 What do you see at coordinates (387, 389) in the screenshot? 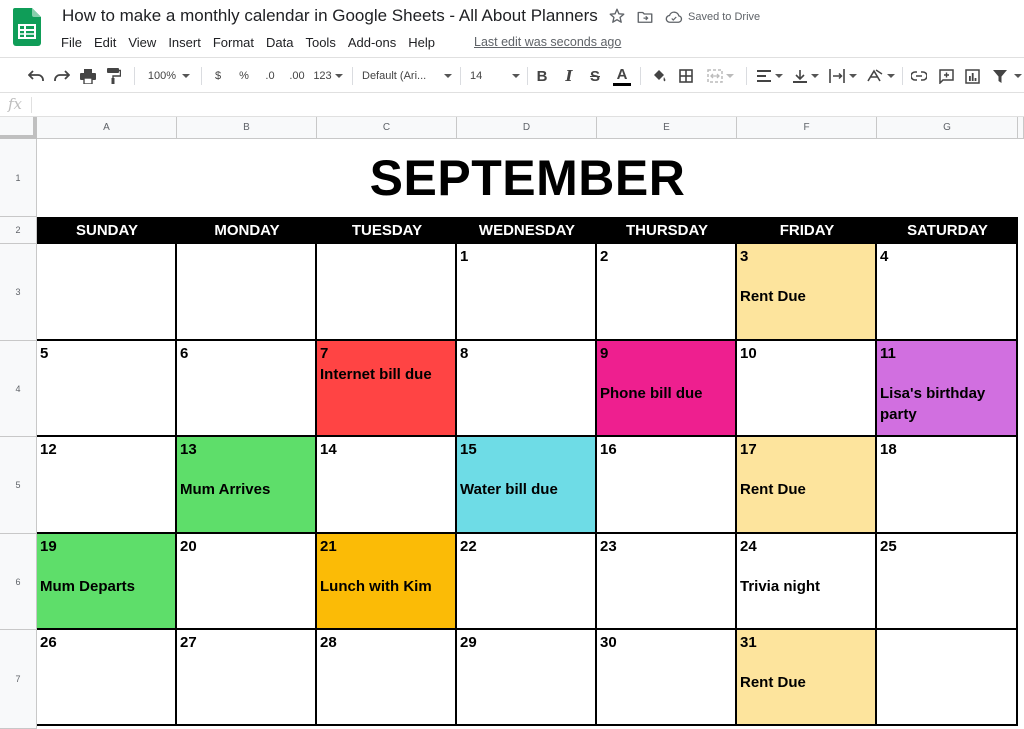
I see `calendar-cell-tuesday: 7 Internet bill due` at bounding box center [387, 389].